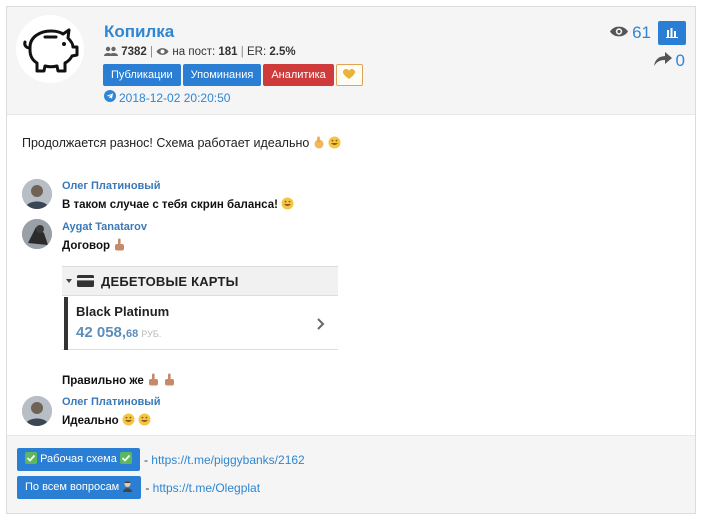  Describe the element at coordinates (630, 33) in the screenshot. I see `views-counter: 61` at that location.